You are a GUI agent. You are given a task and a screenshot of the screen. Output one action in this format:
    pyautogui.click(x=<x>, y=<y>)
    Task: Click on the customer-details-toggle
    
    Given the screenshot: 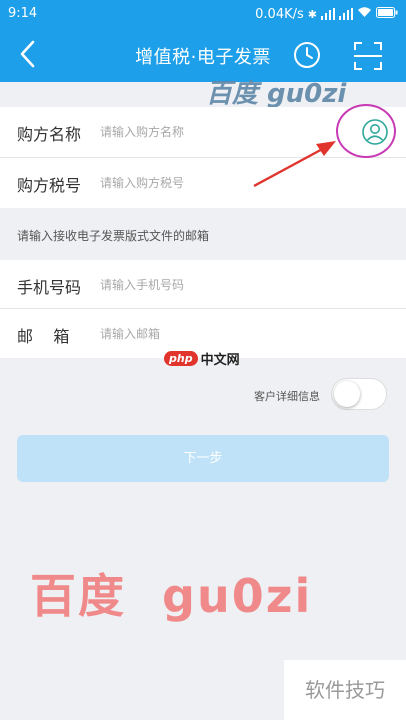 What is the action you would take?
    pyautogui.click(x=359, y=394)
    